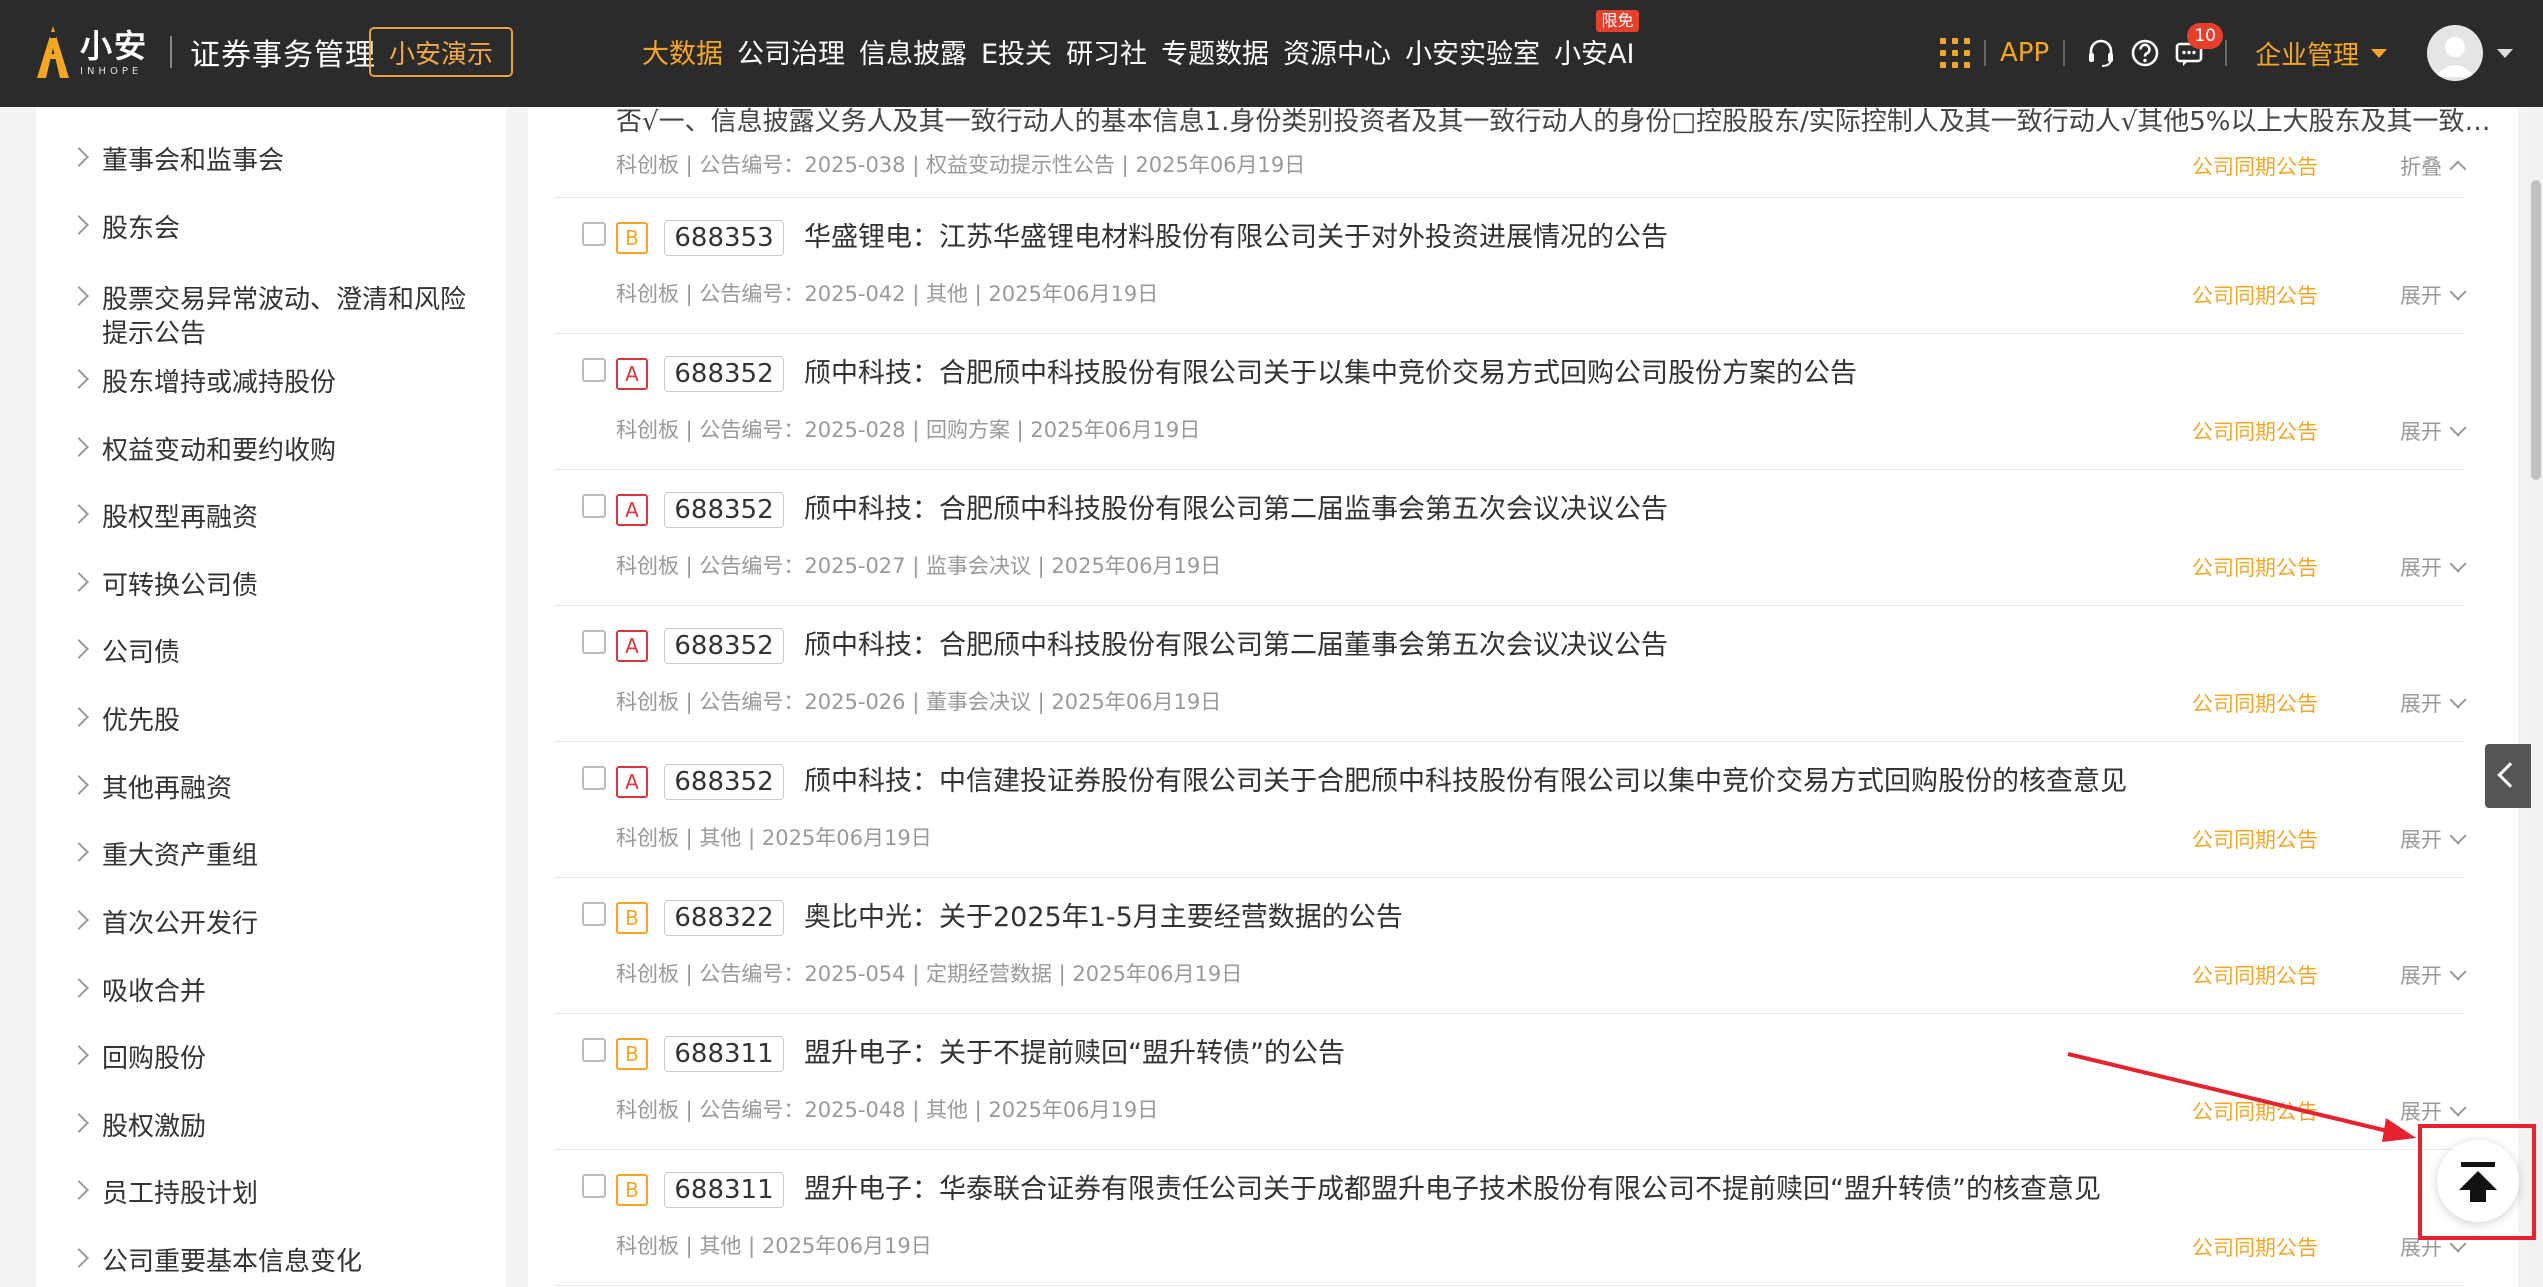  I want to click on caret-down-icon, so click(2505, 53).